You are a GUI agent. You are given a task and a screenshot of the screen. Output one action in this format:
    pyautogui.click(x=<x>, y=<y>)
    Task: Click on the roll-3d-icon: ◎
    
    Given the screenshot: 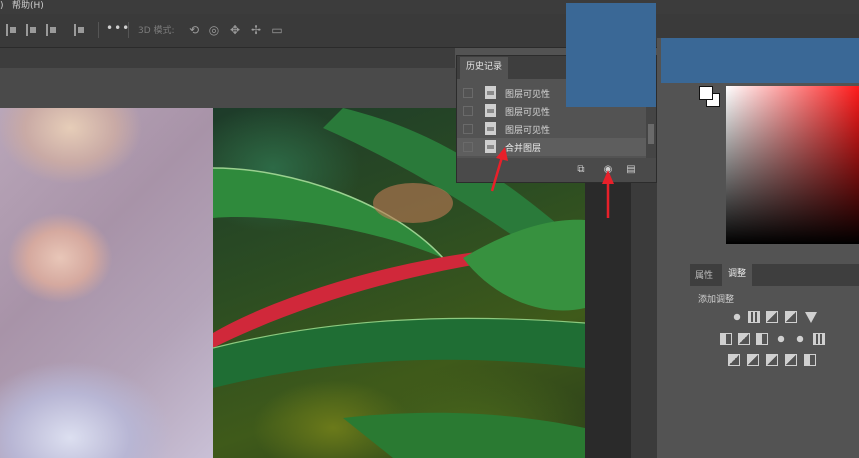 What is the action you would take?
    pyautogui.click(x=214, y=30)
    